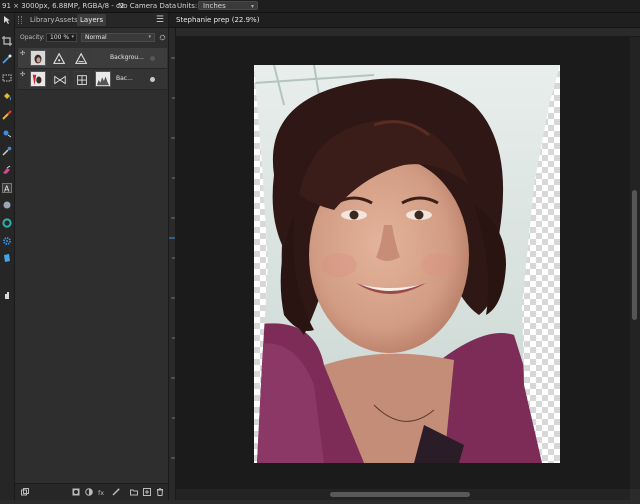  I want to click on panel-grip, so click(20, 20).